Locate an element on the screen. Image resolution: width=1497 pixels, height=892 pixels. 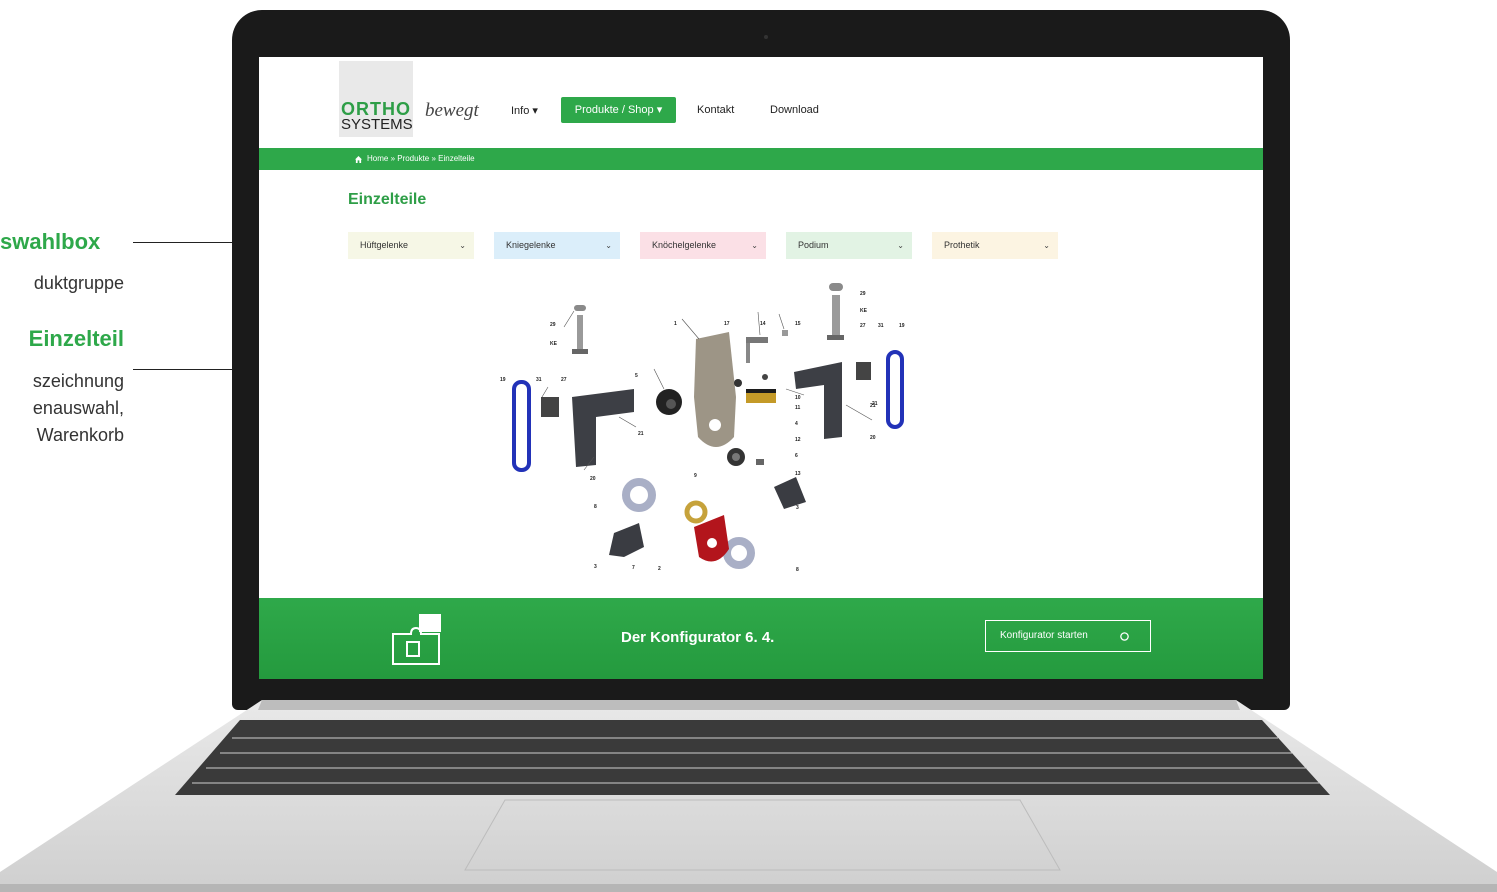
nav-info: Info ▾ is located at coordinates (524, 110).